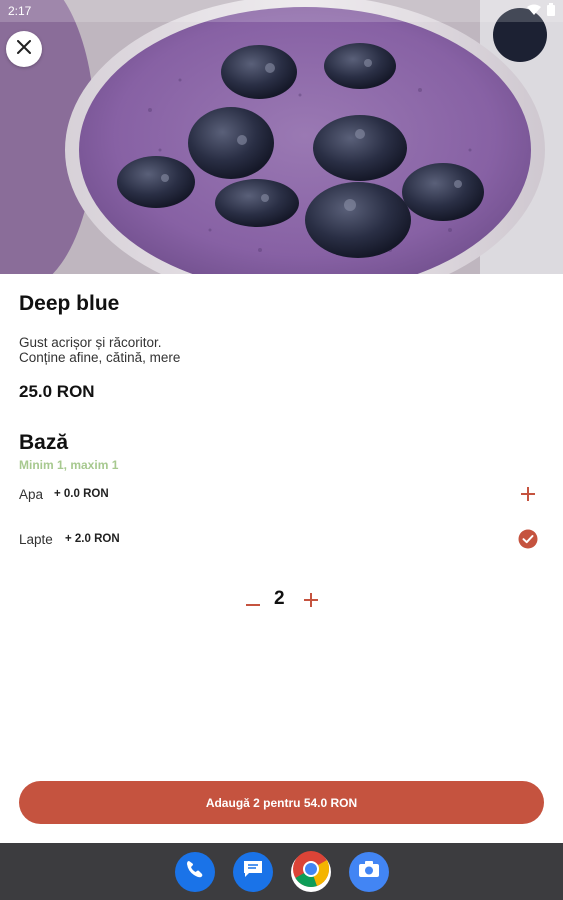 The width and height of the screenshot is (563, 900). Describe the element at coordinates (44, 442) in the screenshot. I see `section-title: Bază` at that location.